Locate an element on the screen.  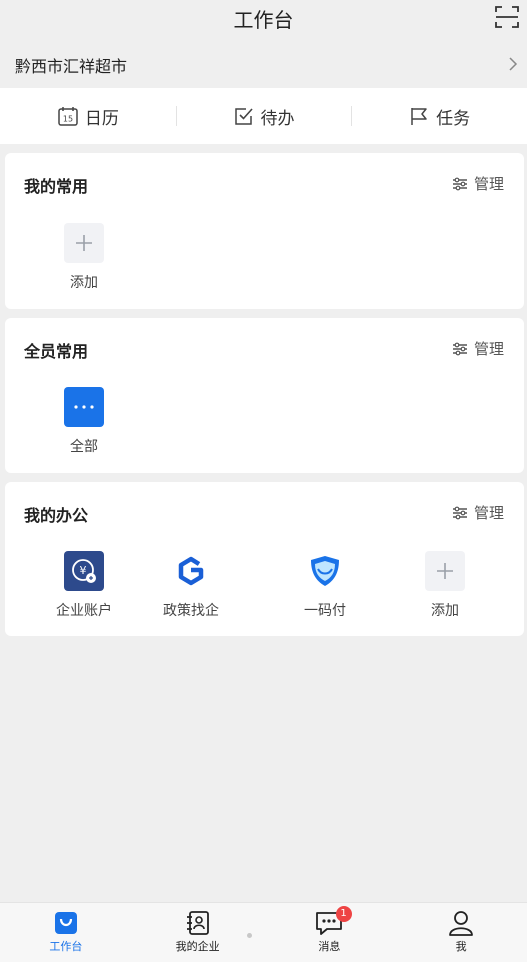
contacts-book-icon is located at coordinates (197, 923).